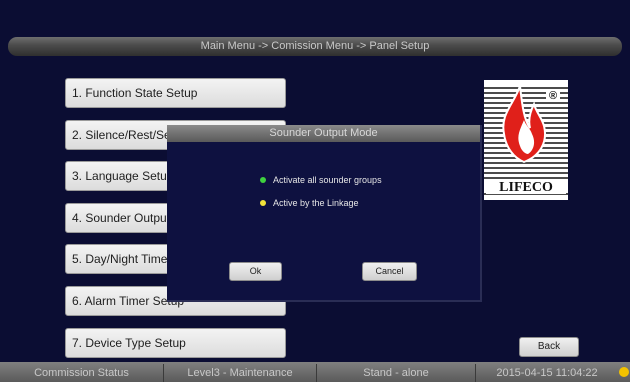 This screenshot has height=382, width=630. What do you see at coordinates (175, 93) in the screenshot?
I see `menu-item-function-state-setup: 1. Function State Setup` at bounding box center [175, 93].